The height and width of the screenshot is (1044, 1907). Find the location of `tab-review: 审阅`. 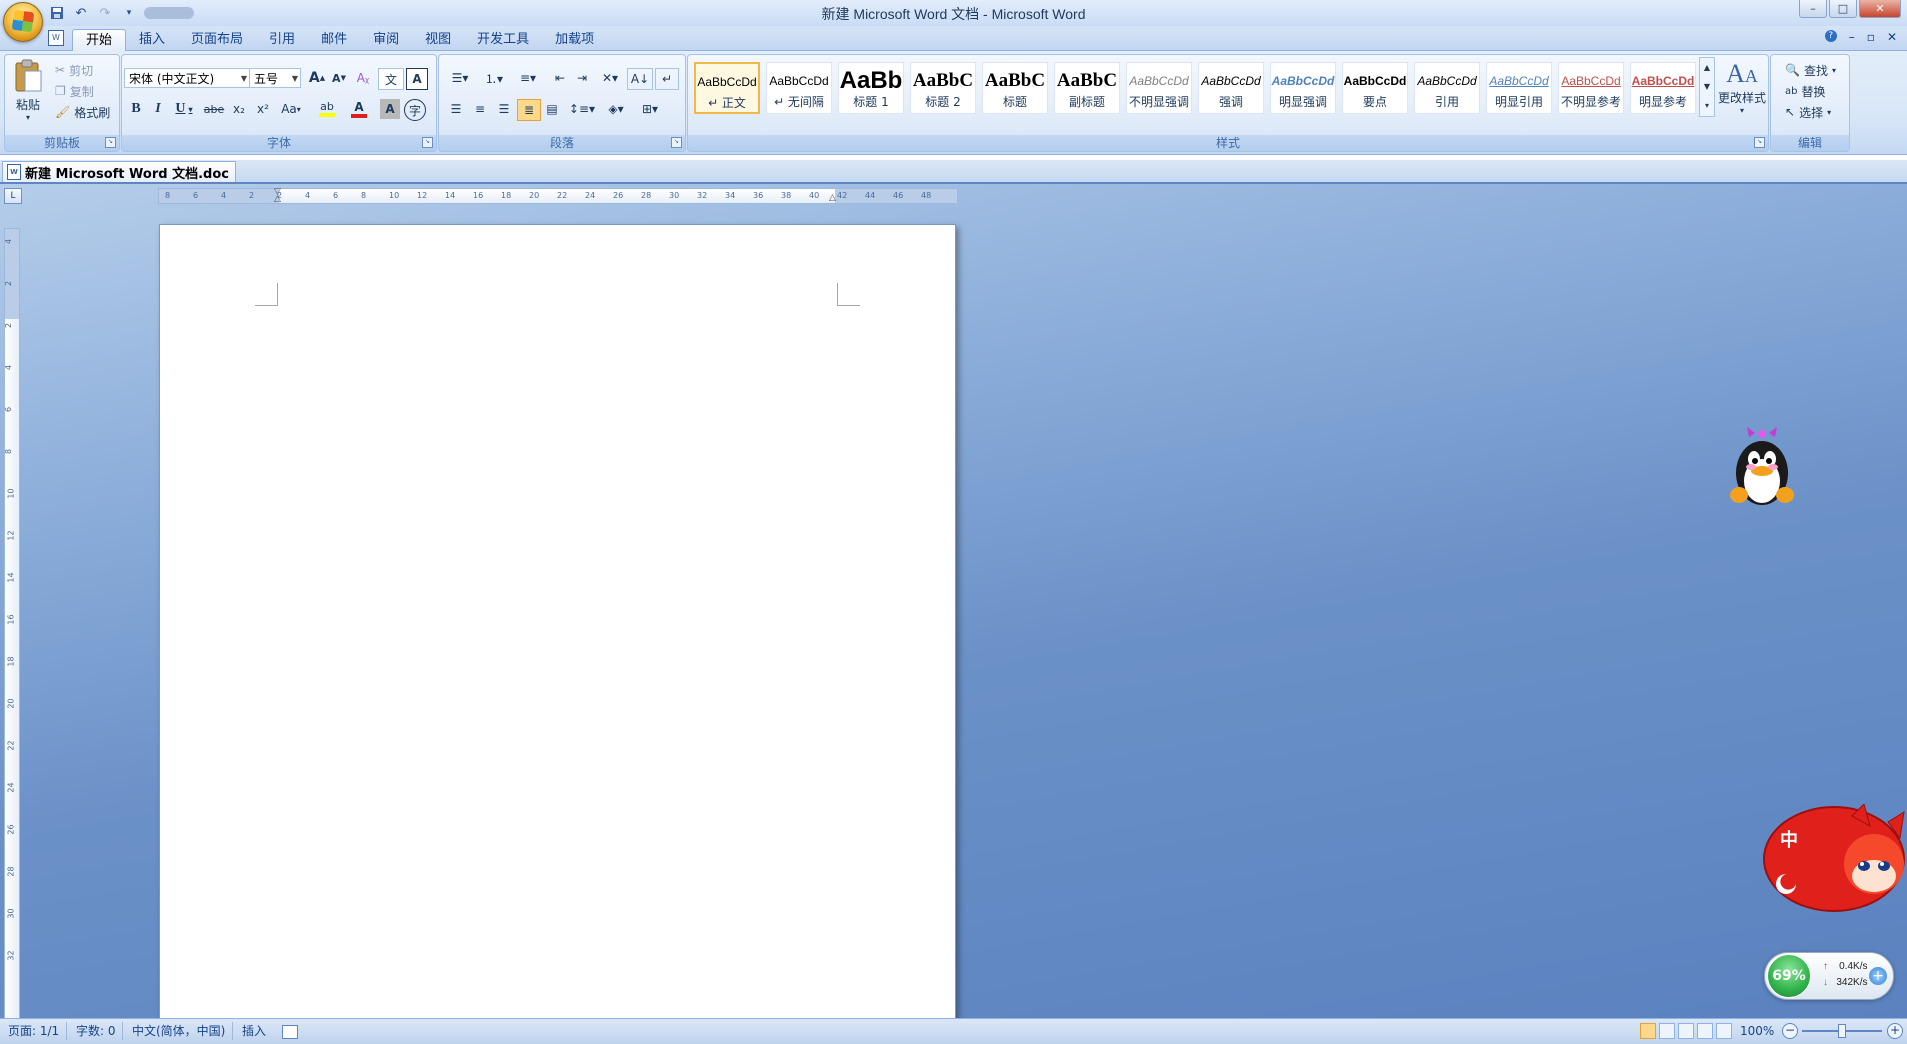

tab-review: 审阅 is located at coordinates (386, 40).